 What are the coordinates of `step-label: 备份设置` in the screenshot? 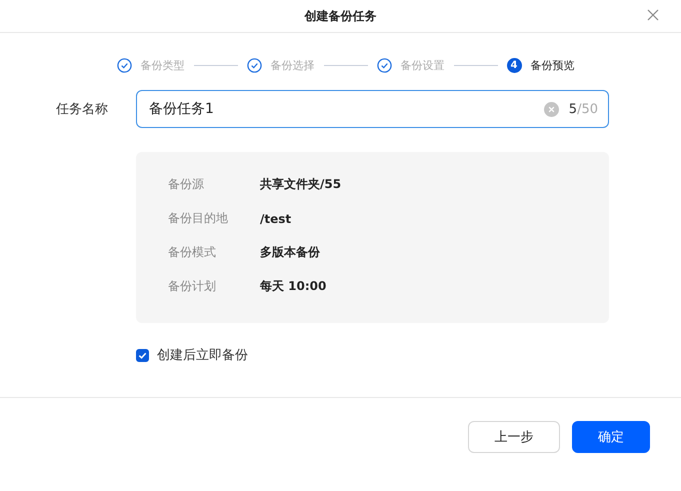 It's located at (422, 65).